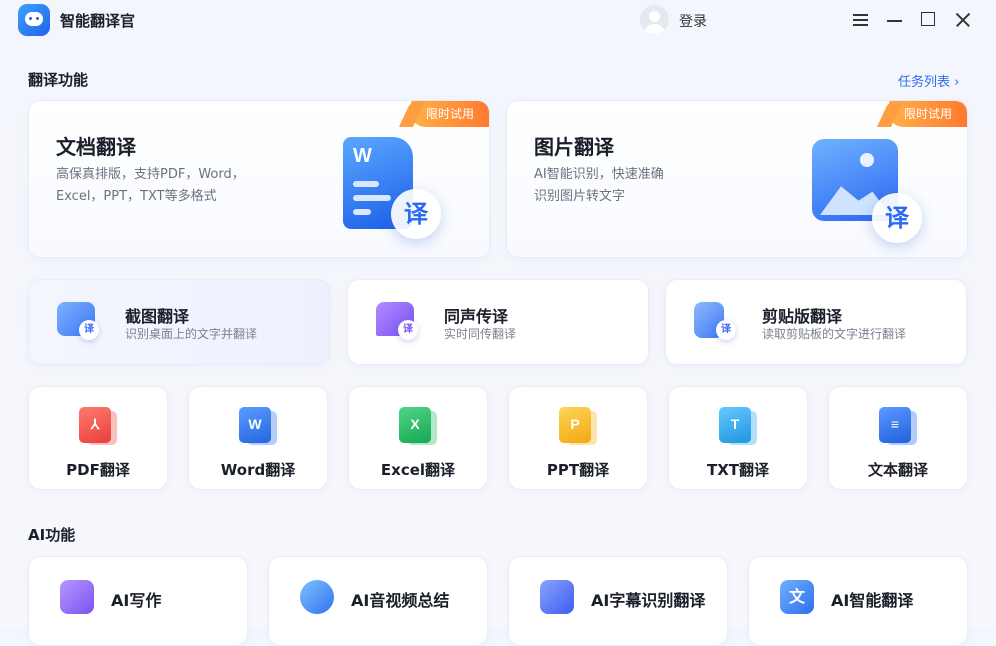 The width and height of the screenshot is (996, 646). I want to click on screenshot-icon: 译, so click(78, 322).